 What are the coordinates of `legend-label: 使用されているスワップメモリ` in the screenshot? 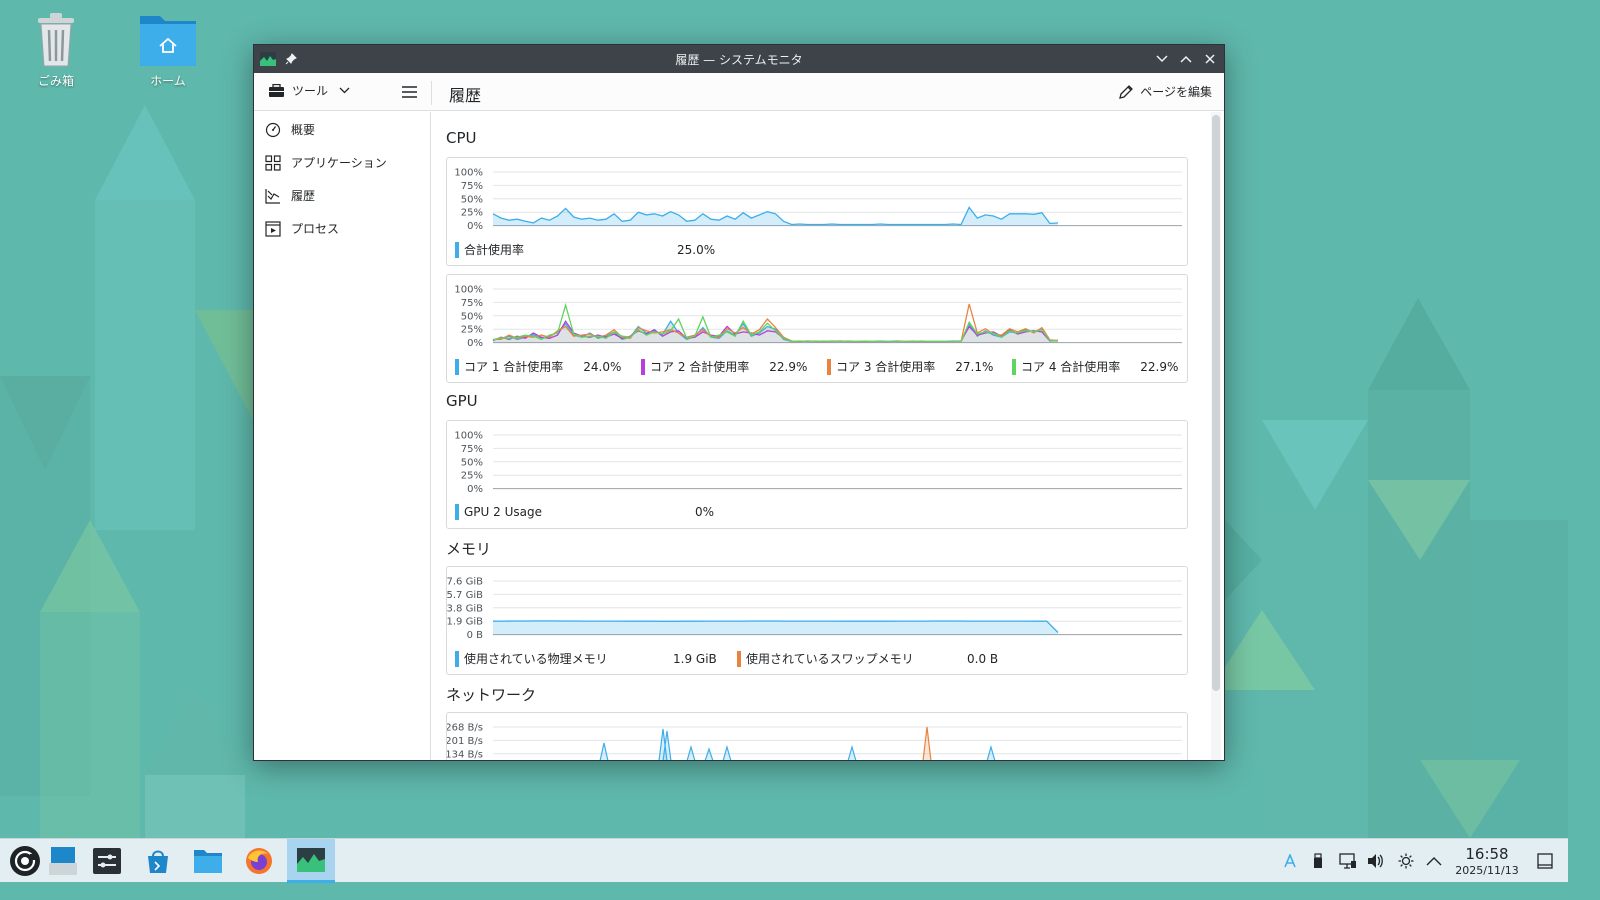 It's located at (830, 659).